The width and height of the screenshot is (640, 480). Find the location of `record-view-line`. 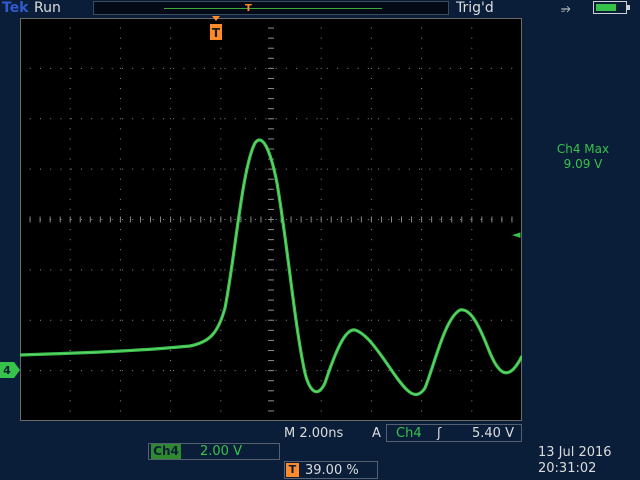

record-view-line is located at coordinates (273, 8).